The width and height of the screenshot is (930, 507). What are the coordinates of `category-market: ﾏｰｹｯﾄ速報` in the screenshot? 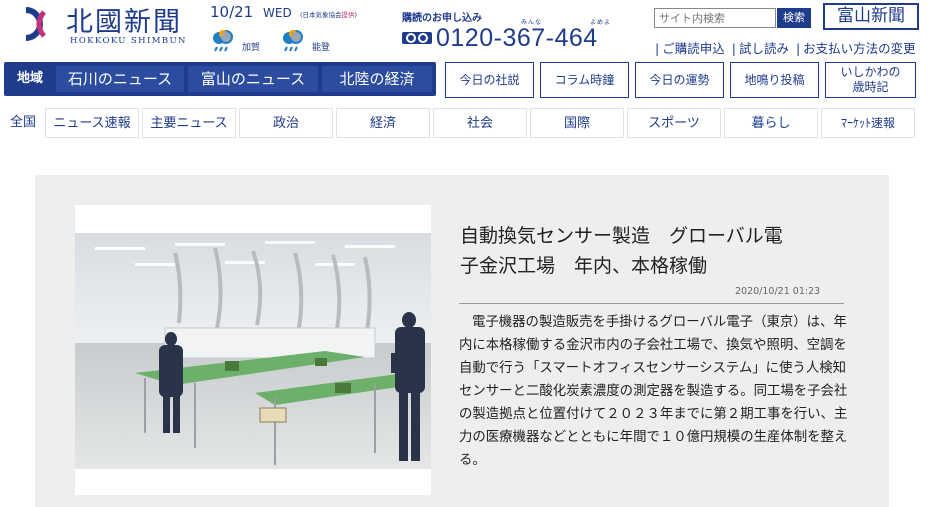 It's located at (868, 123).